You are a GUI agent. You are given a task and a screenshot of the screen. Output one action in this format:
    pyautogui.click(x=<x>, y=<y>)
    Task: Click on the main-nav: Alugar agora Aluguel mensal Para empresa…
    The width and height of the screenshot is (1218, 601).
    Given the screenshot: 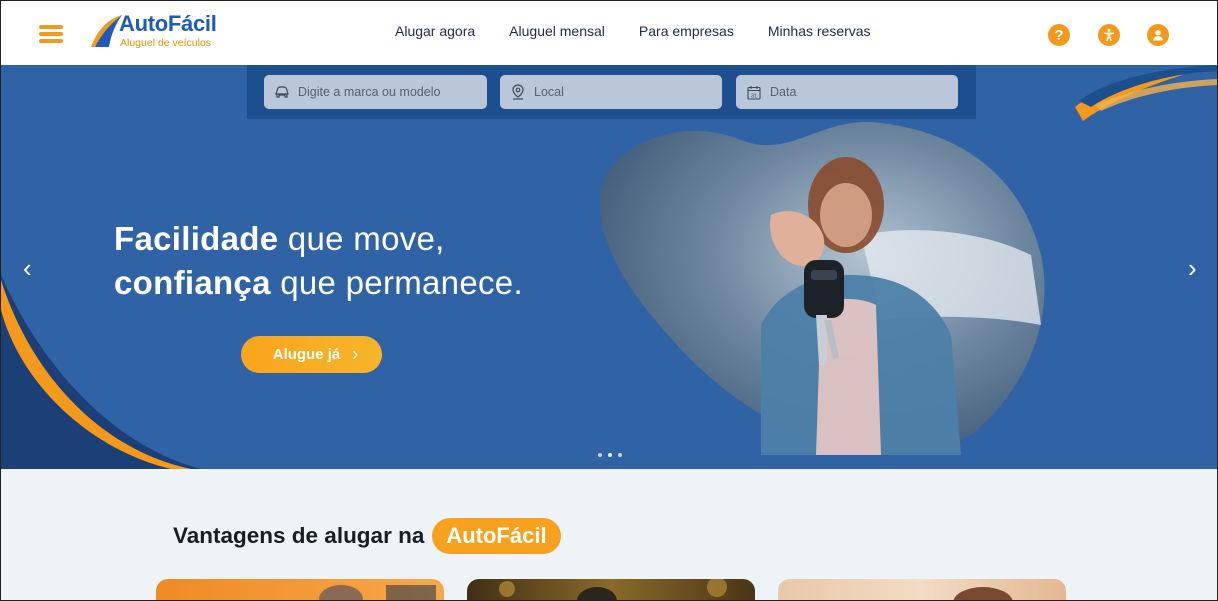 What is the action you would take?
    pyautogui.click(x=633, y=31)
    